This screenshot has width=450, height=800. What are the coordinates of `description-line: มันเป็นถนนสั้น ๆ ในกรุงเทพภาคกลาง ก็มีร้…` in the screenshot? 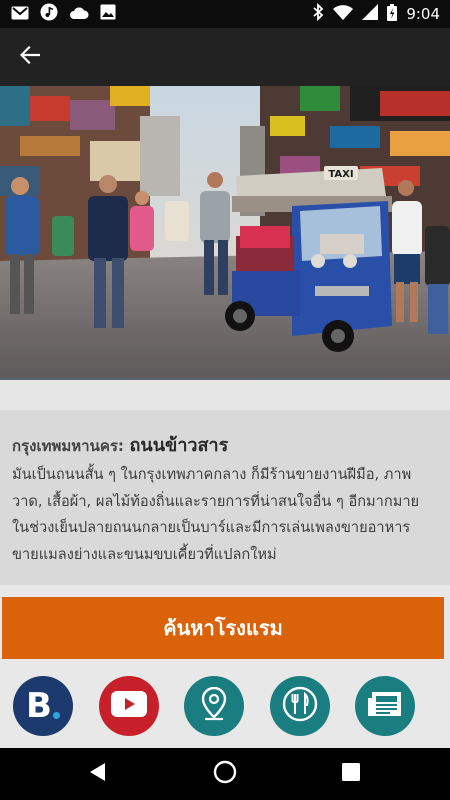 It's located at (212, 474).